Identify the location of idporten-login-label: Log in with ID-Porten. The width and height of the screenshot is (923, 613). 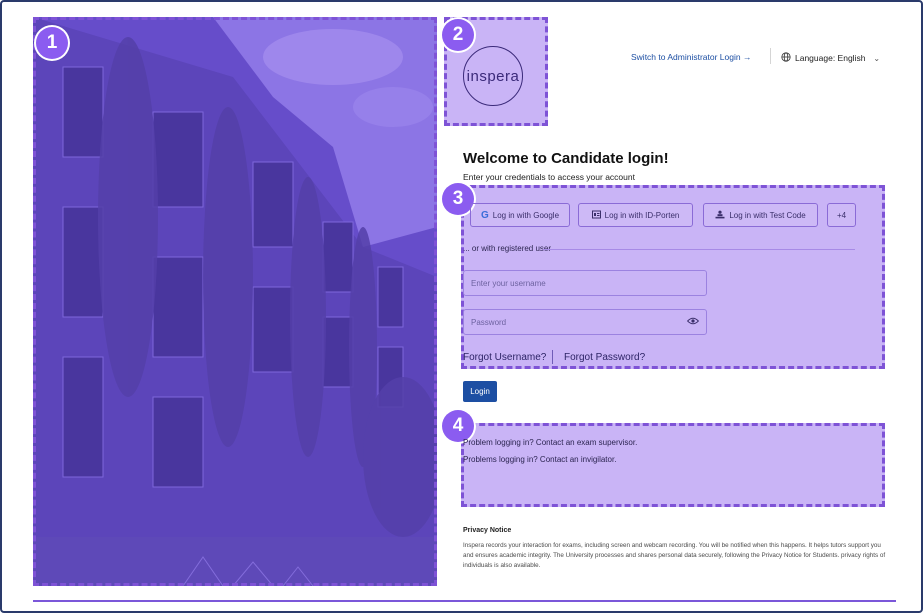
(642, 215).